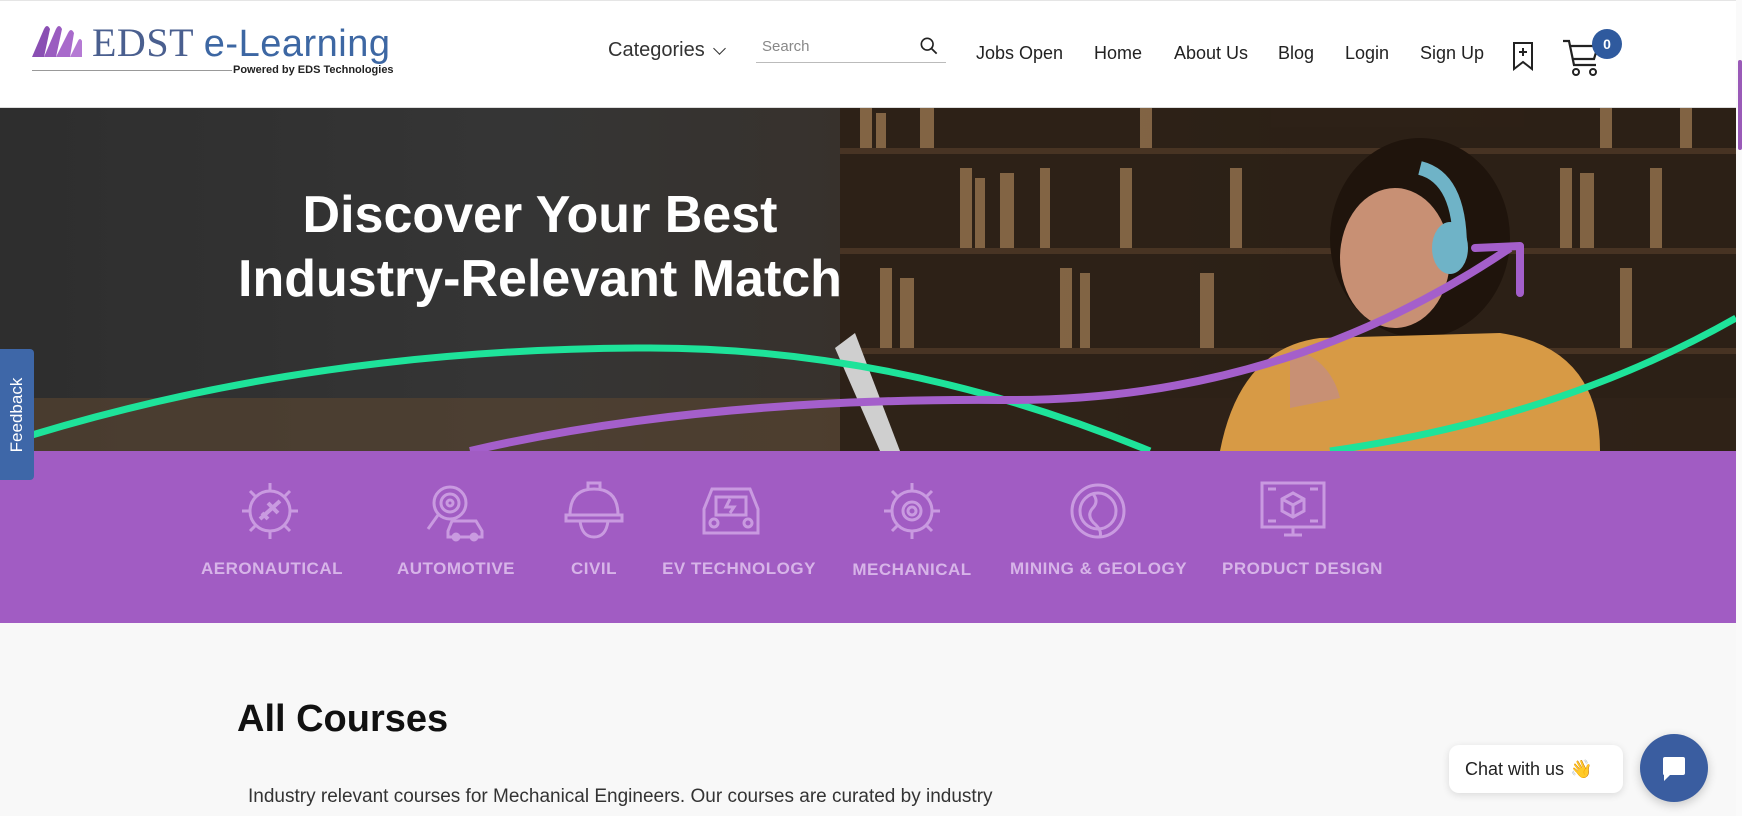 Image resolution: width=1742 pixels, height=816 pixels. I want to click on feedback-label: Feedback, so click(16, 414).